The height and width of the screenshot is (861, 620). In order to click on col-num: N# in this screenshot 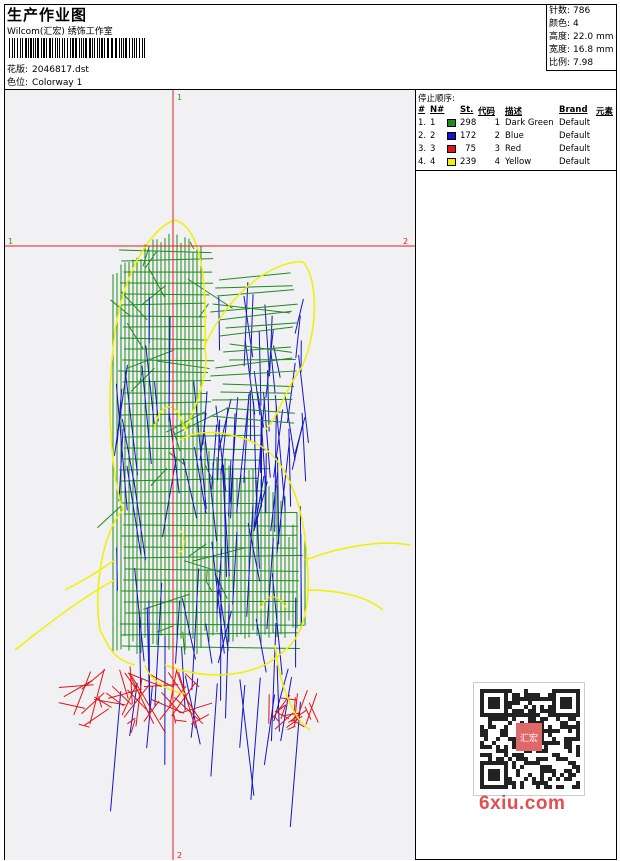, I will do `click(437, 110)`.